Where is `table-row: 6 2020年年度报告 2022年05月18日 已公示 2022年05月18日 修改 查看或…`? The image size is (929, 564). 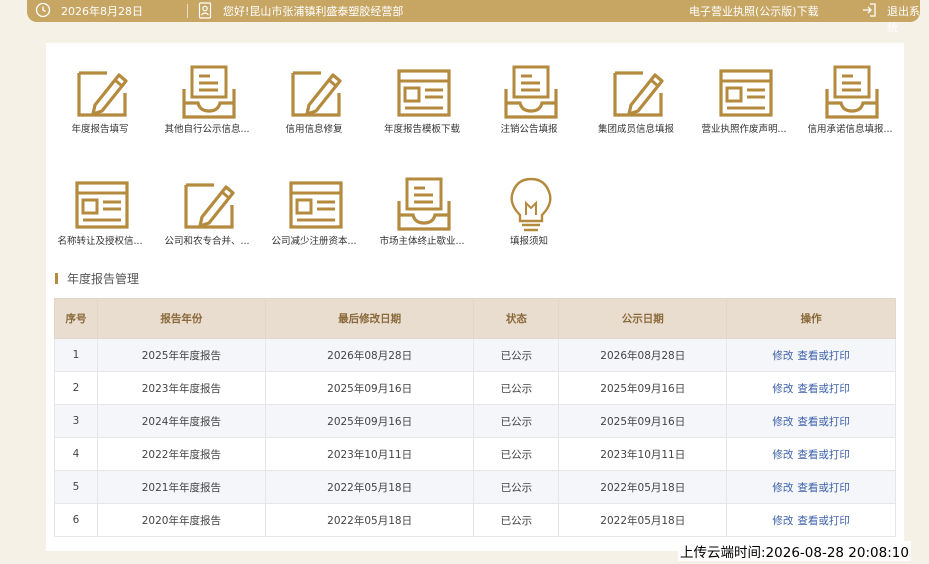
table-row: 6 2020年年度报告 2022年05月18日 已公示 2022年05月18日 修改 查看或… is located at coordinates (475, 520).